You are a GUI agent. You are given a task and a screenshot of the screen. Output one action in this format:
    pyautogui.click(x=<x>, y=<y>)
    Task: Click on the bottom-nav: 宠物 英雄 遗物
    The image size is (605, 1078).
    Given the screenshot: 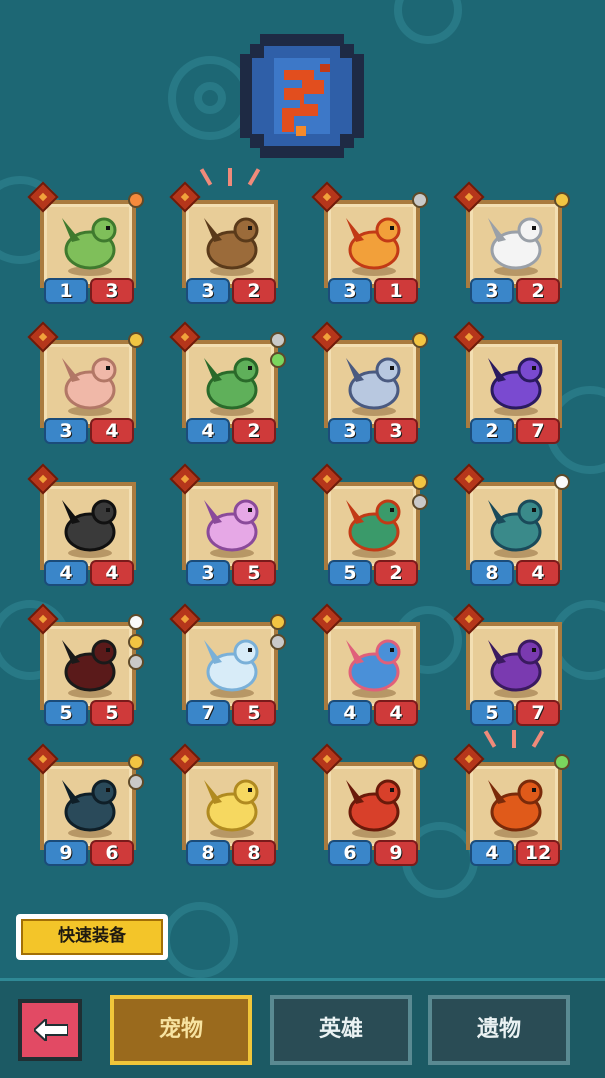 What is the action you would take?
    pyautogui.click(x=302, y=1028)
    